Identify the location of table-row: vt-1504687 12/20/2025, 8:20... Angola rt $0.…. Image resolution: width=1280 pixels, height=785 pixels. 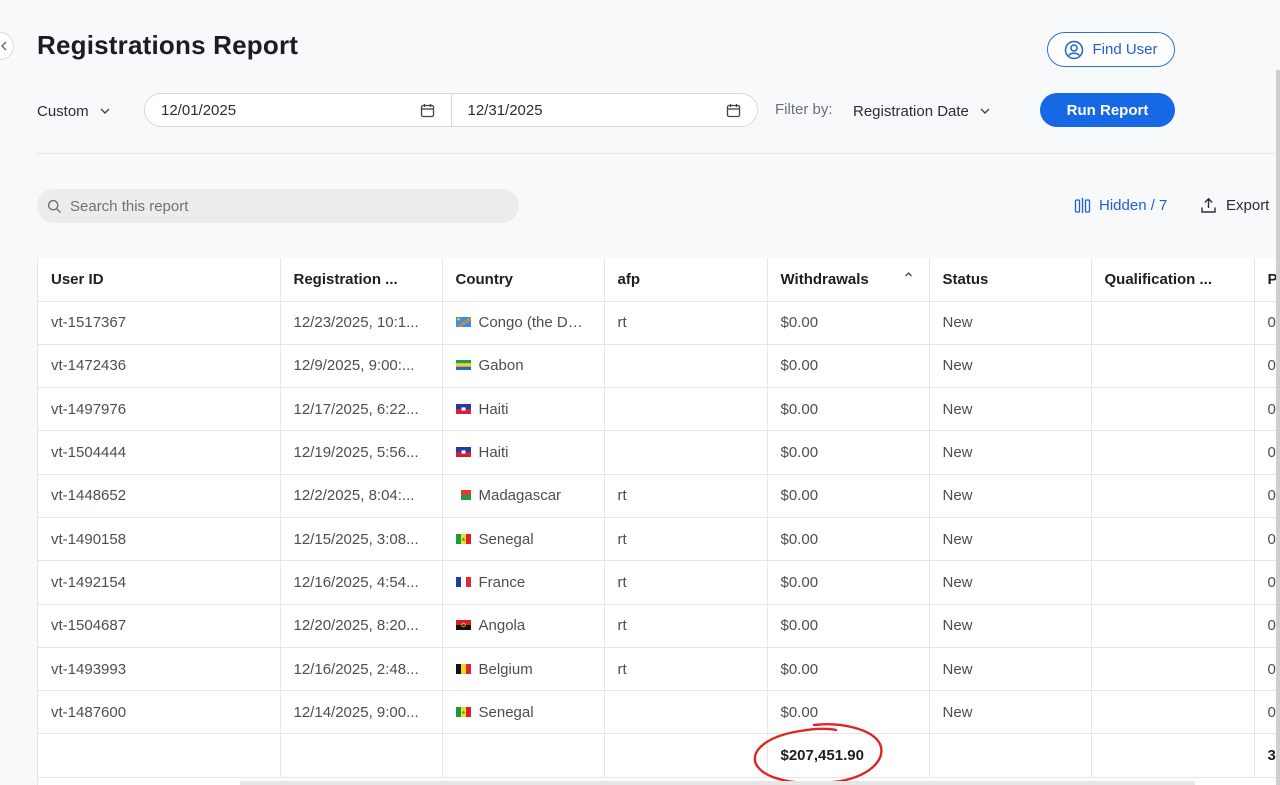
(659, 626).